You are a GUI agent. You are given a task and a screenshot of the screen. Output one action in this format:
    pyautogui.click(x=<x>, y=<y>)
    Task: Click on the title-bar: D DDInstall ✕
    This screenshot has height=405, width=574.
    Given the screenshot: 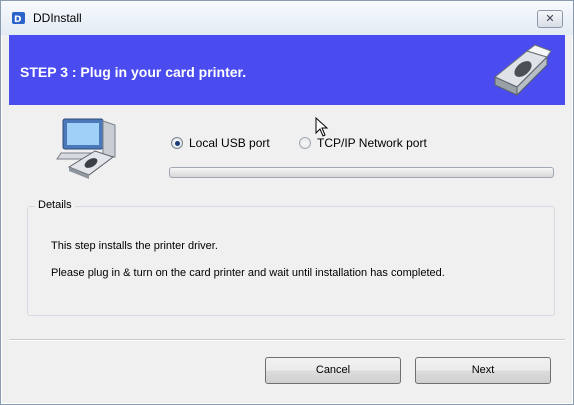 What is the action you would take?
    pyautogui.click(x=287, y=18)
    